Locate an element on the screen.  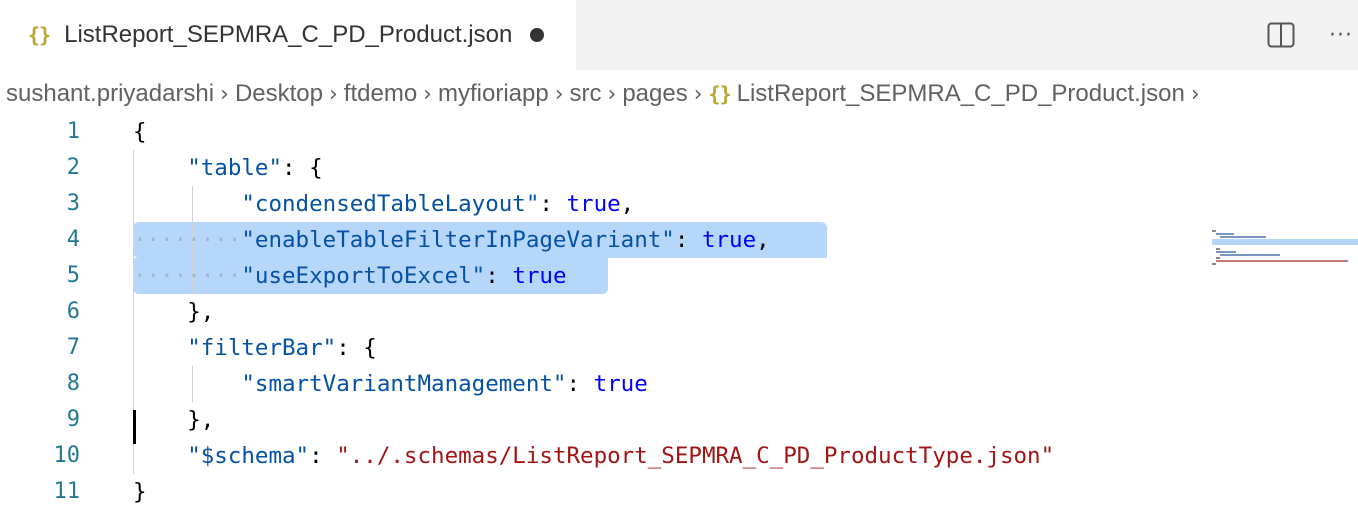
line-number: 2 is located at coordinates (73, 167).